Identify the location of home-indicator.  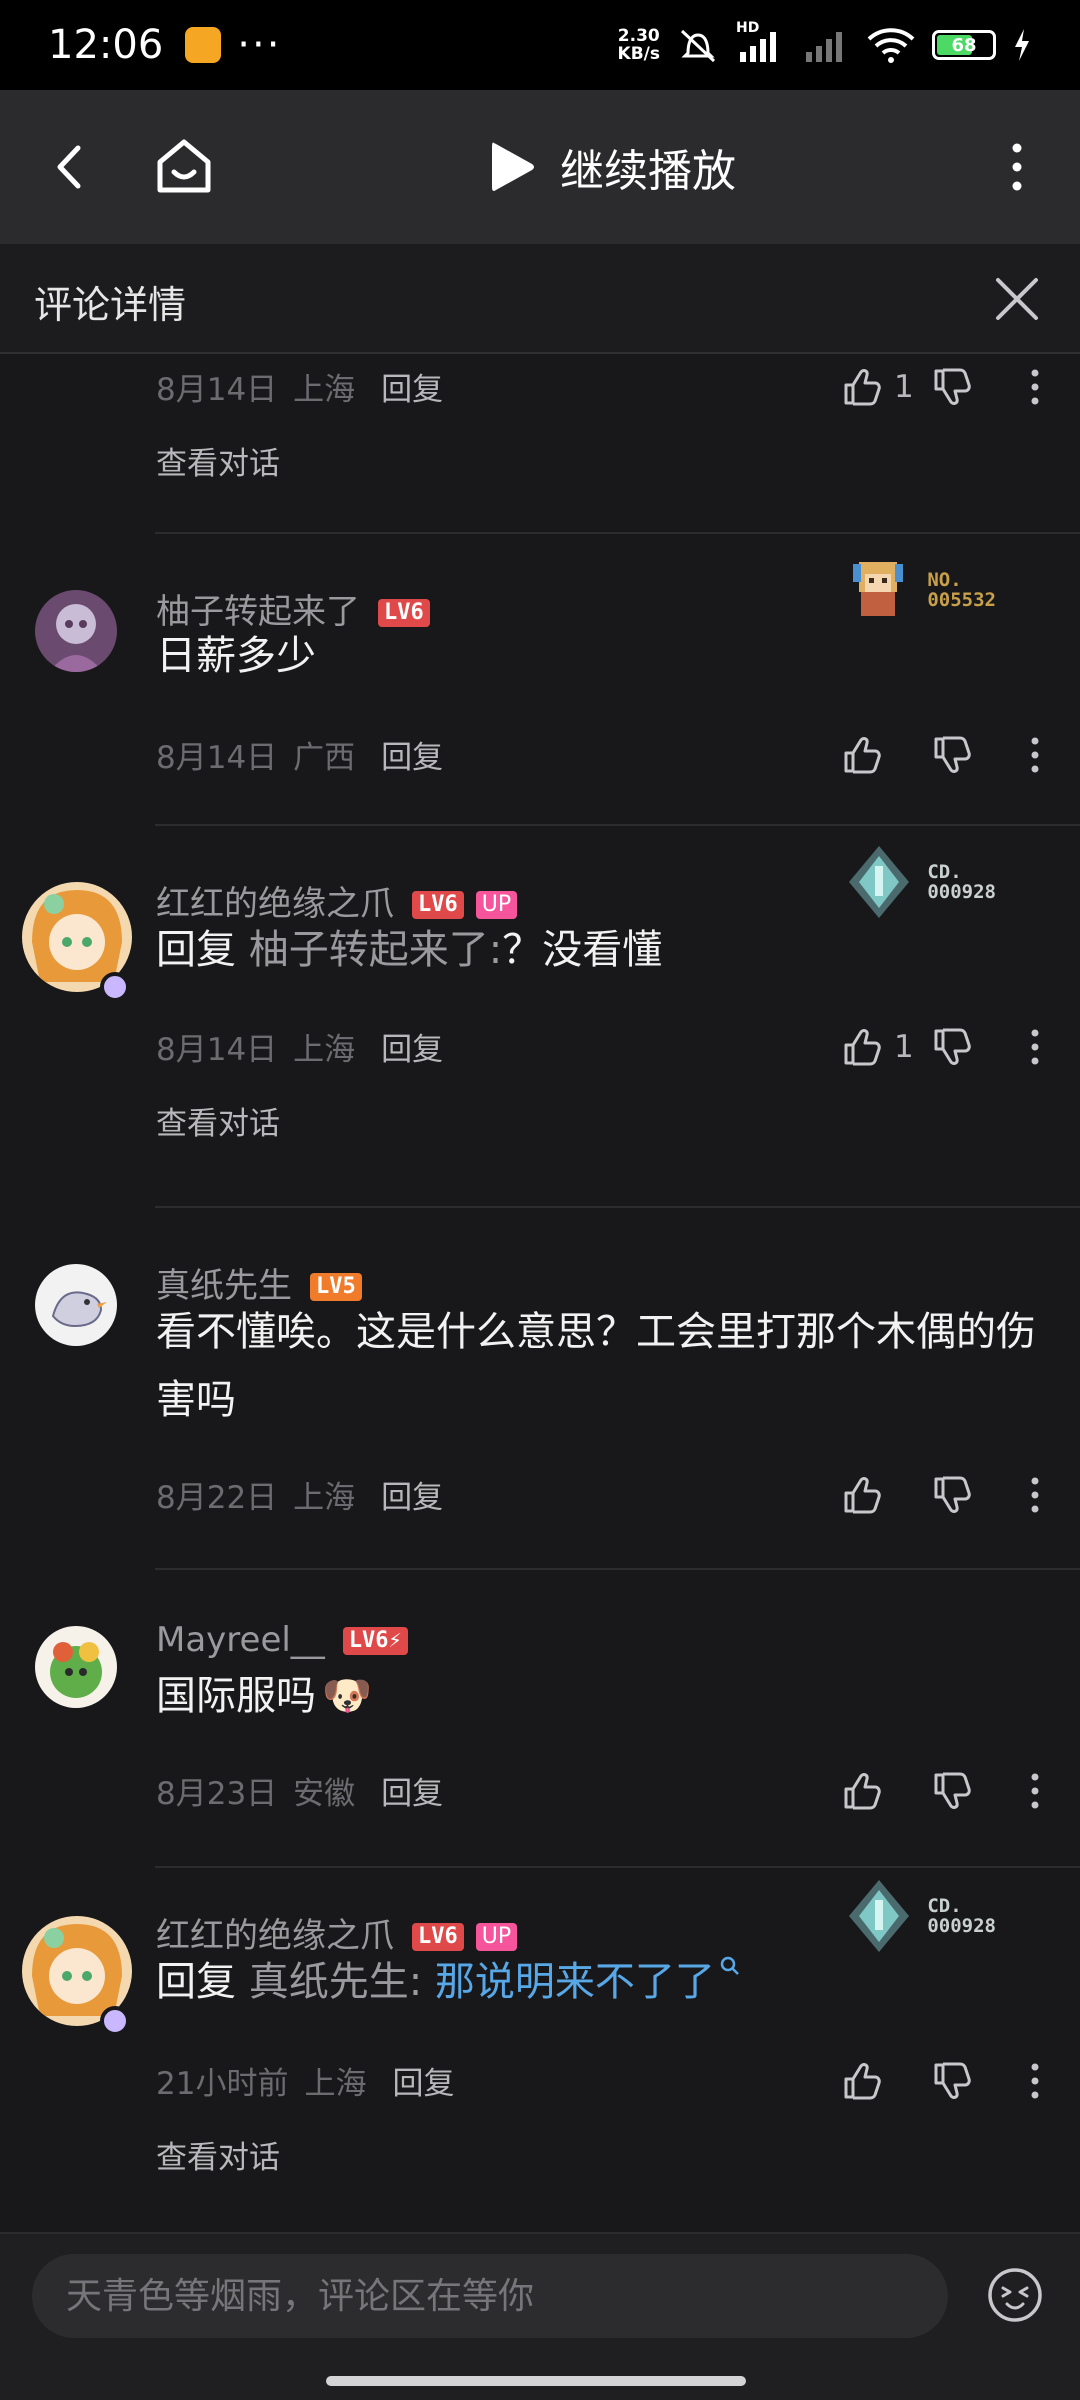
(536, 2381).